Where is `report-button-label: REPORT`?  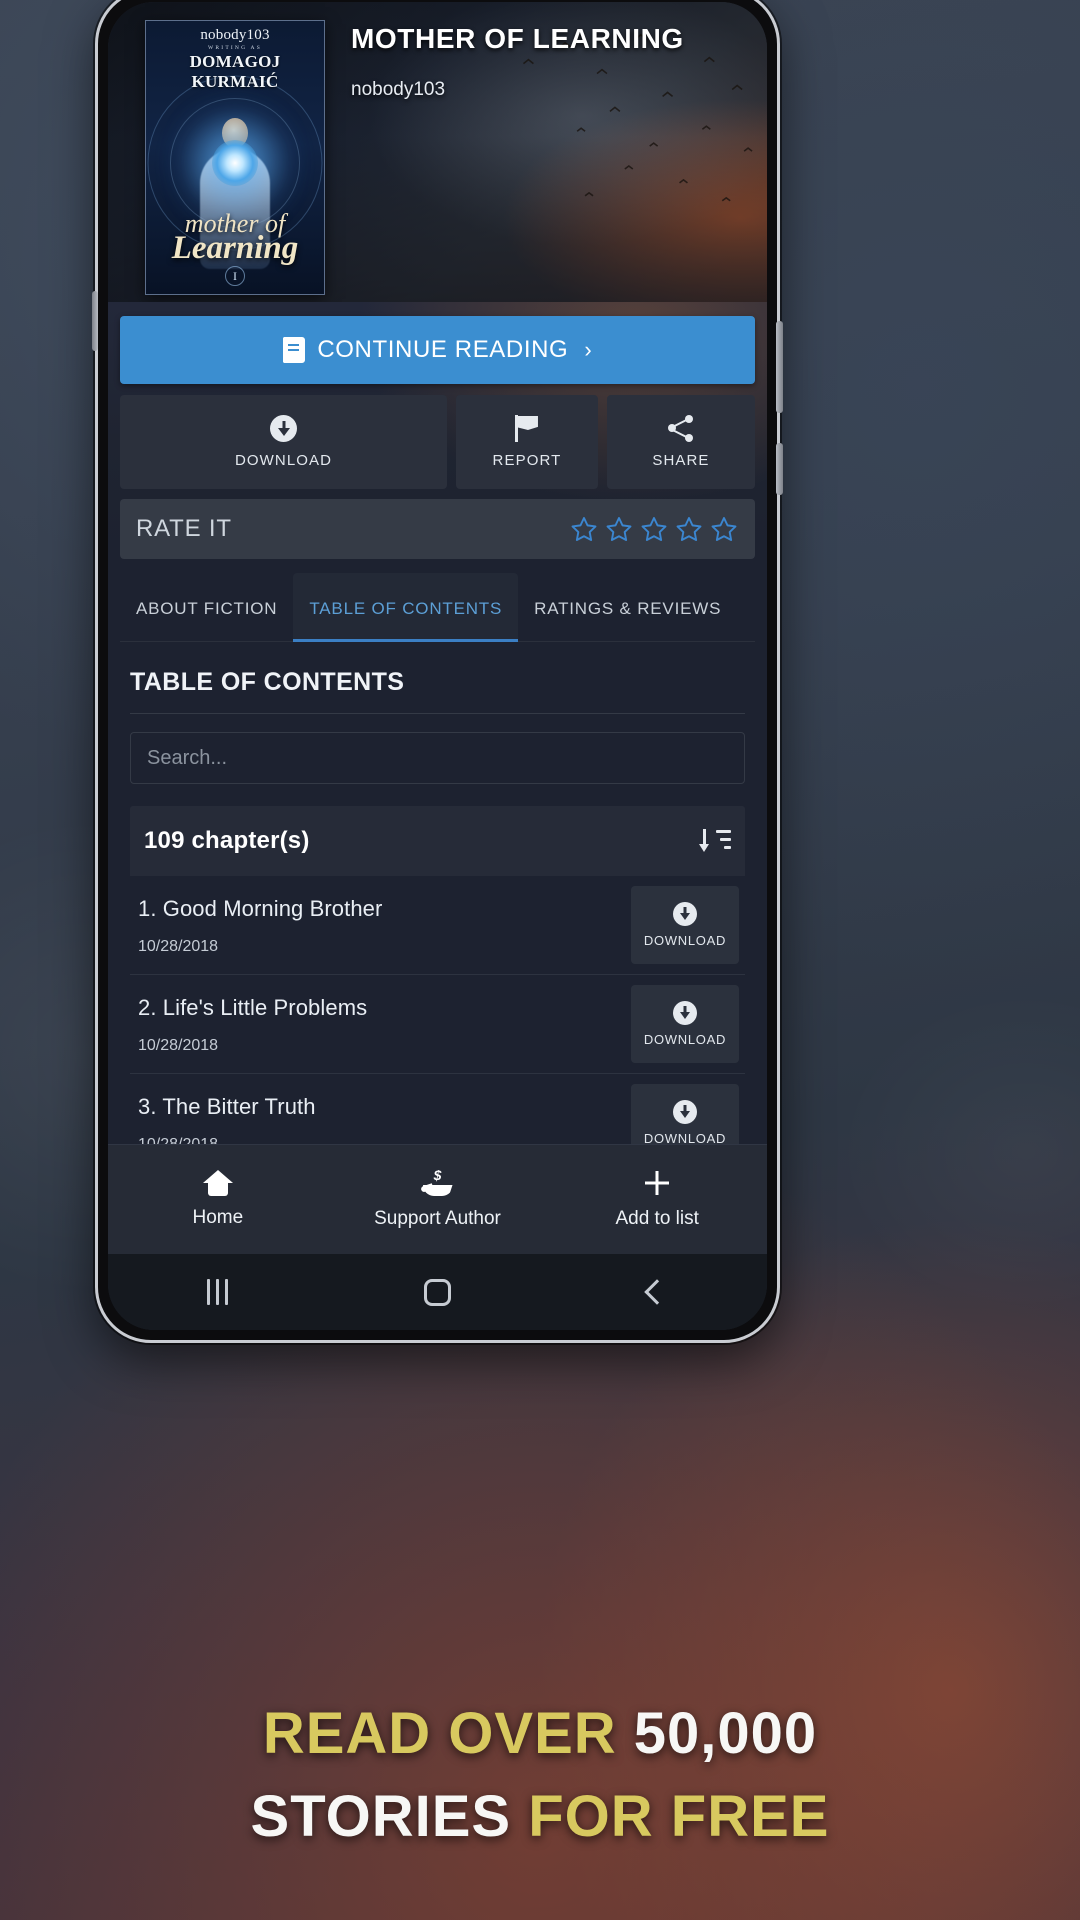 report-button-label: REPORT is located at coordinates (527, 460).